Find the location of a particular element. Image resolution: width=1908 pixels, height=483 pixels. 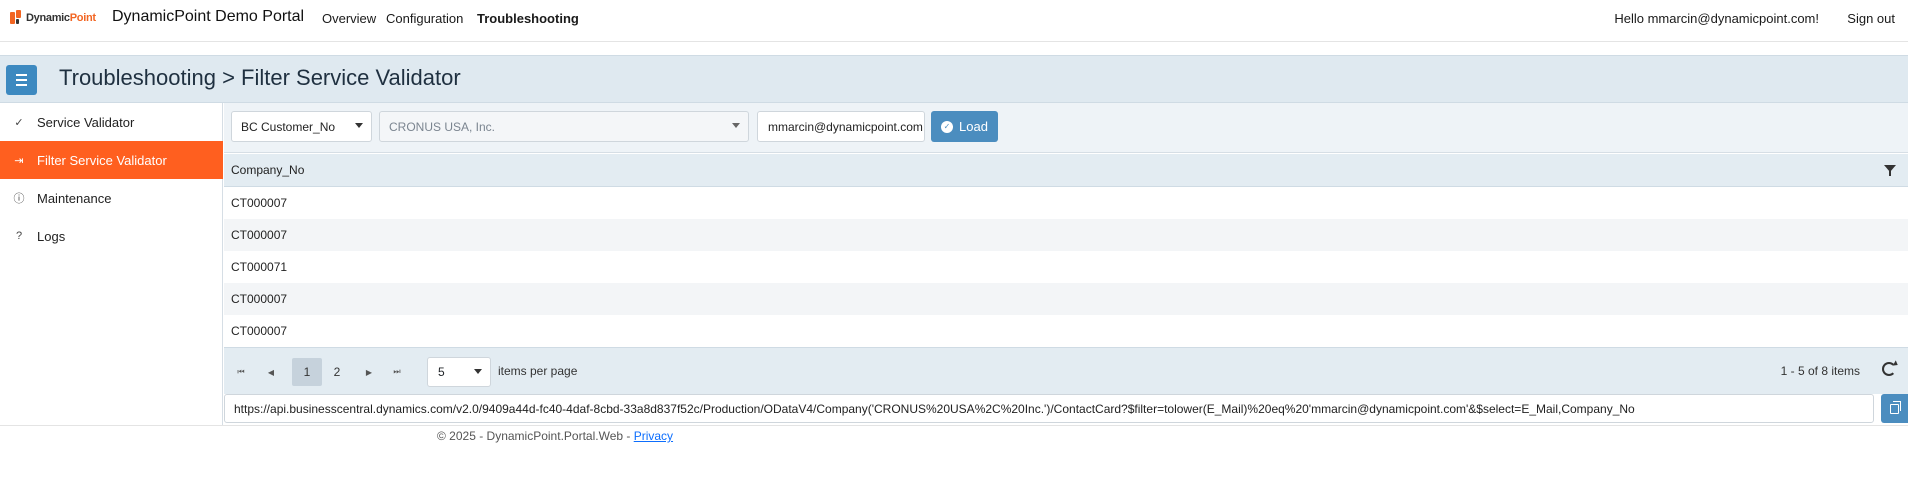

column-header-label: Company_No is located at coordinates (268, 170).